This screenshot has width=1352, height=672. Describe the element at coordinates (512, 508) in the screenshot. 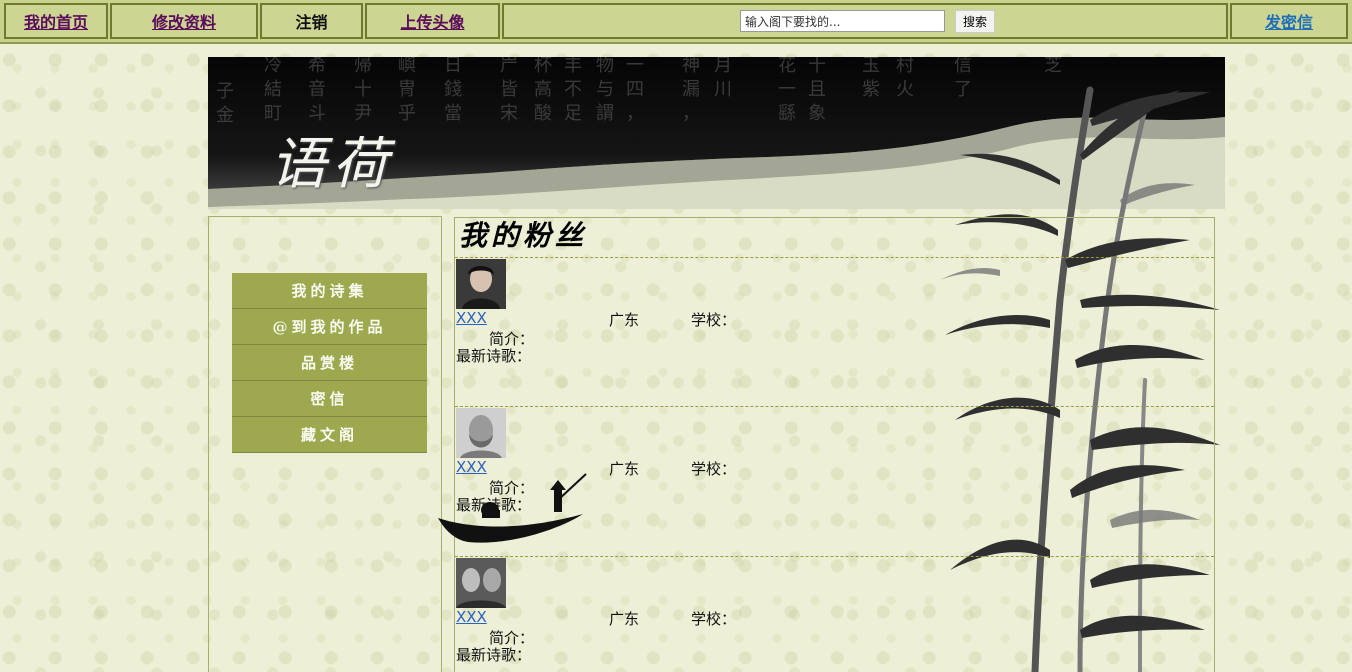

I see `boat-silhouette-icon` at that location.